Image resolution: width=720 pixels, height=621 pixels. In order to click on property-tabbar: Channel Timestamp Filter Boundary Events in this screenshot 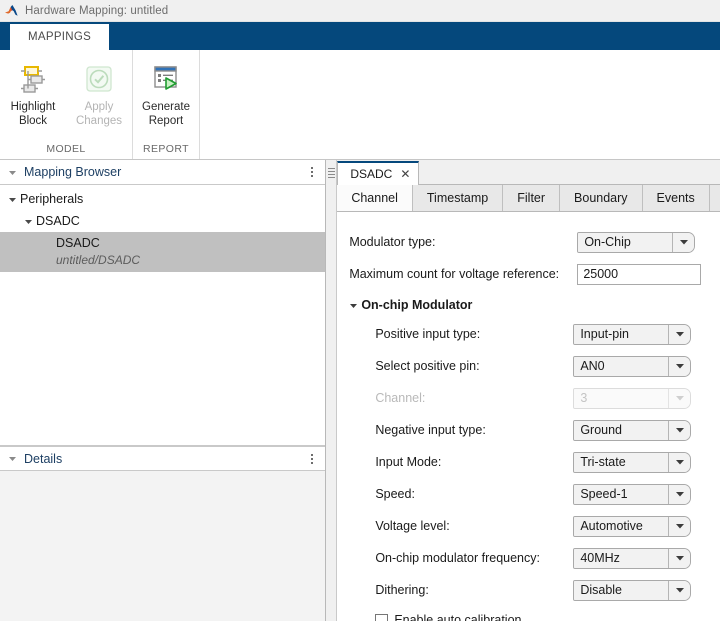, I will do `click(528, 198)`.